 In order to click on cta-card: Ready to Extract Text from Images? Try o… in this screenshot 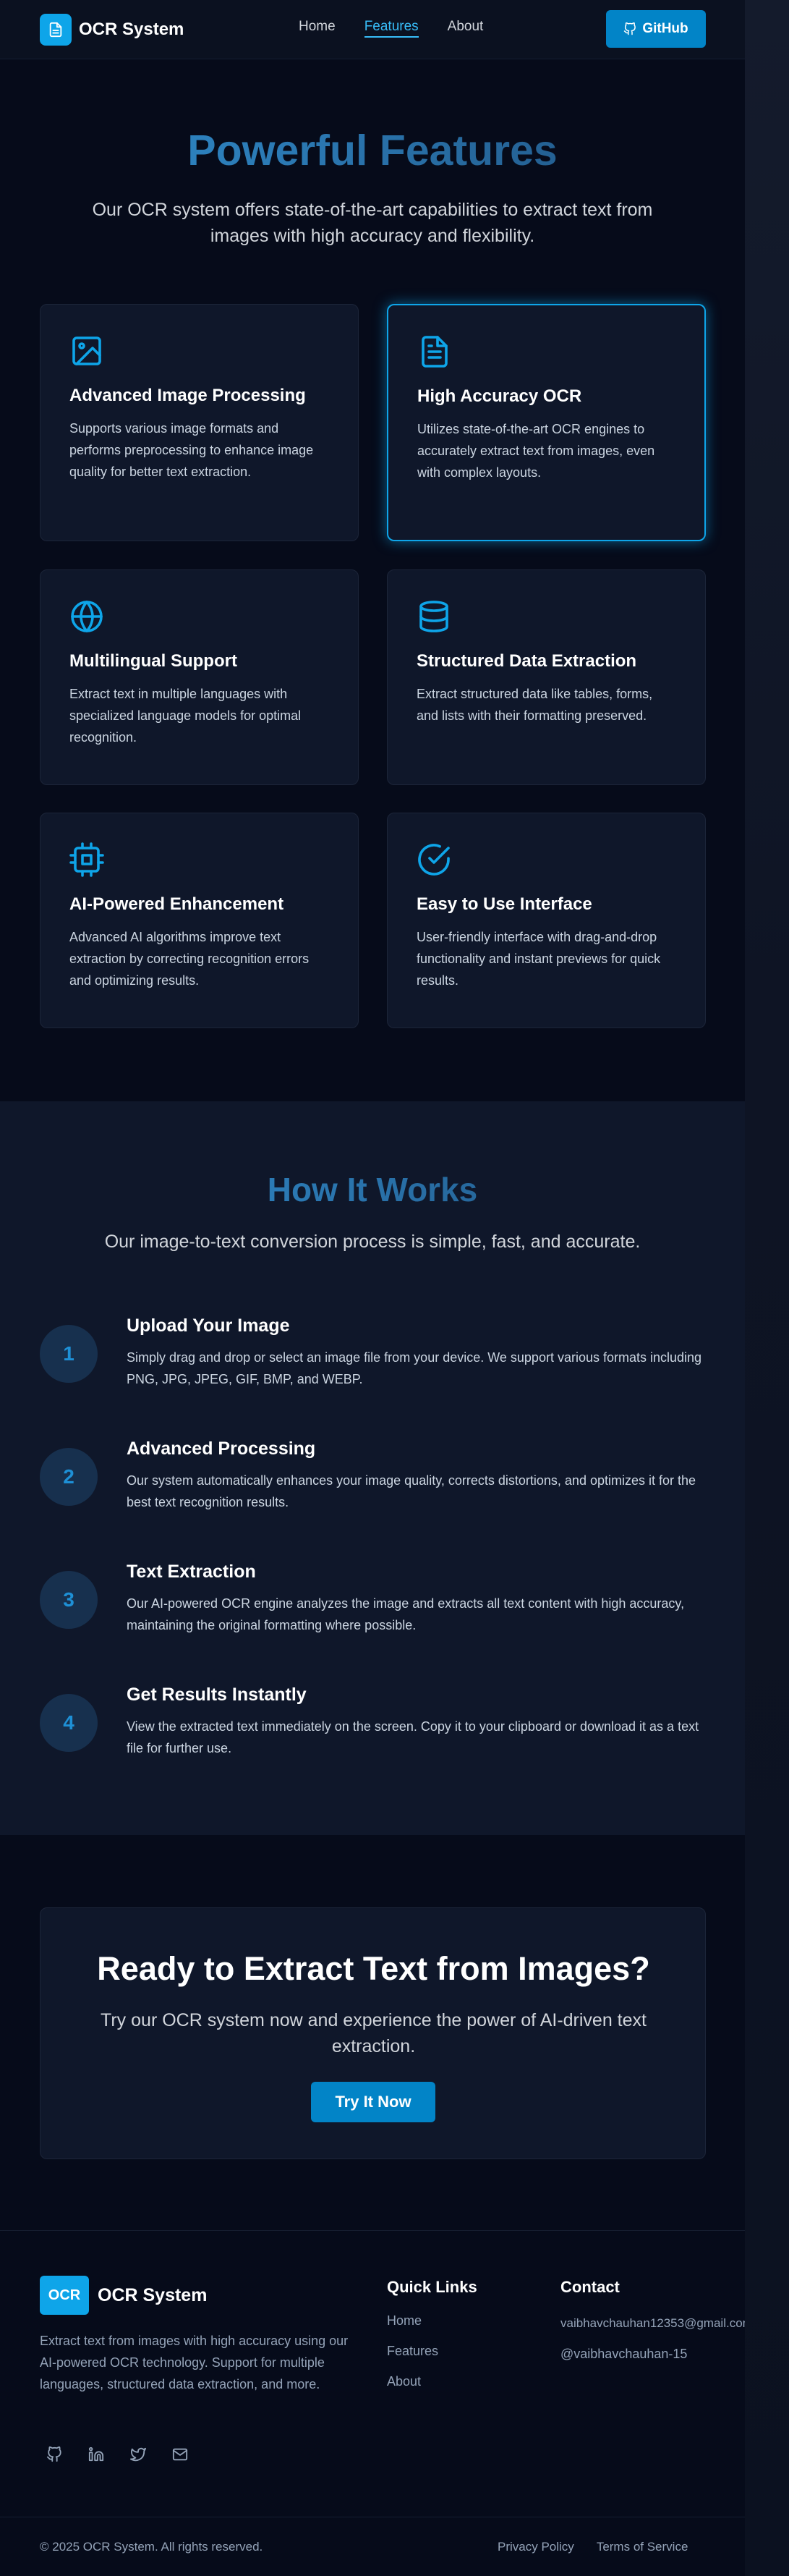, I will do `click(373, 2033)`.